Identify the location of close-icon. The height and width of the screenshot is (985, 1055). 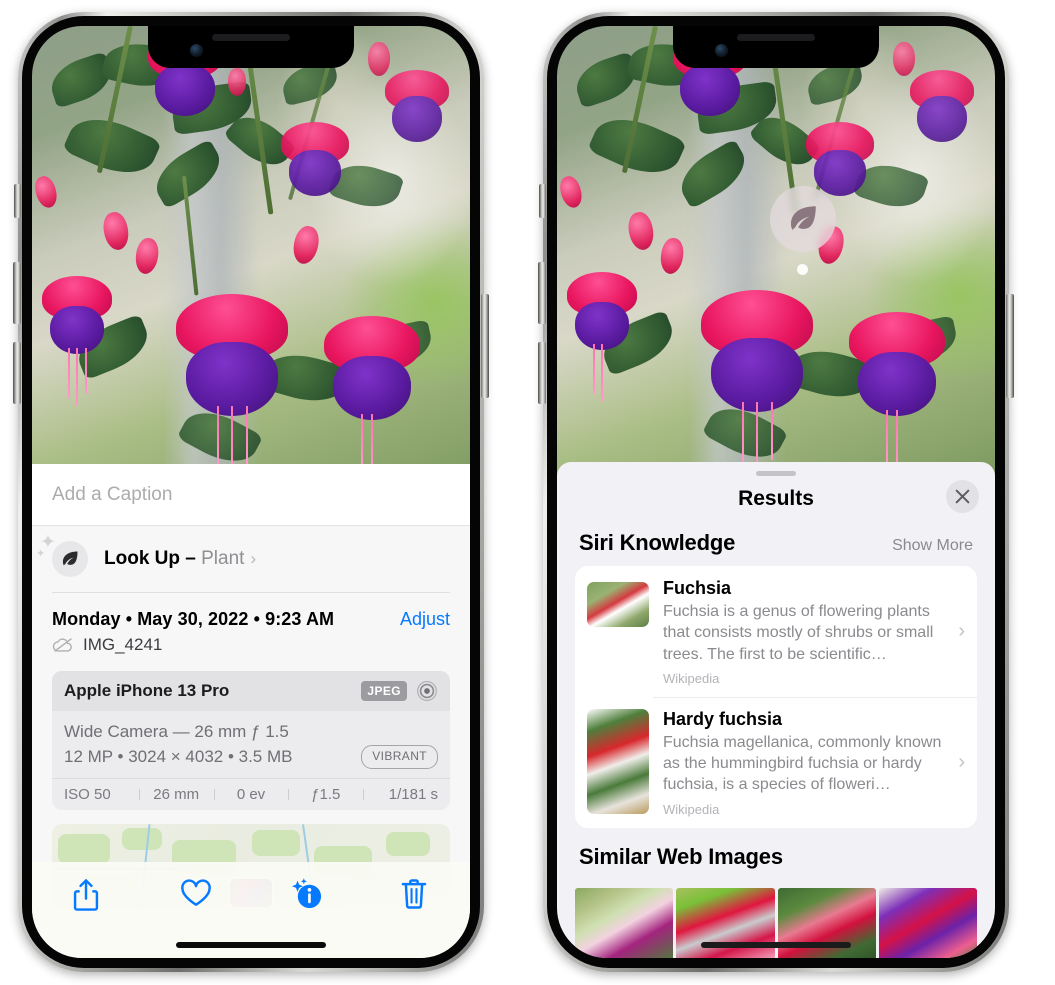
(962, 496).